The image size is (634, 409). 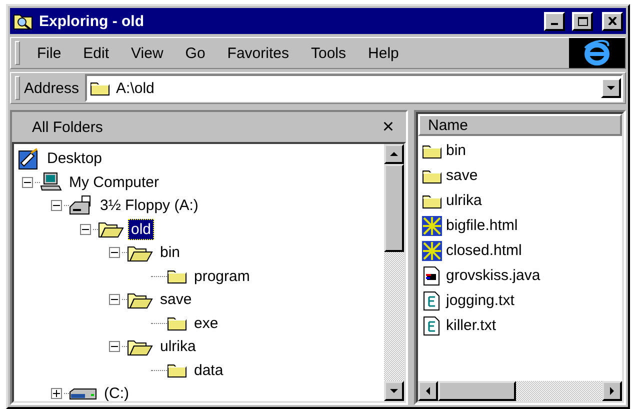 I want to click on tree-item: data, so click(x=208, y=370).